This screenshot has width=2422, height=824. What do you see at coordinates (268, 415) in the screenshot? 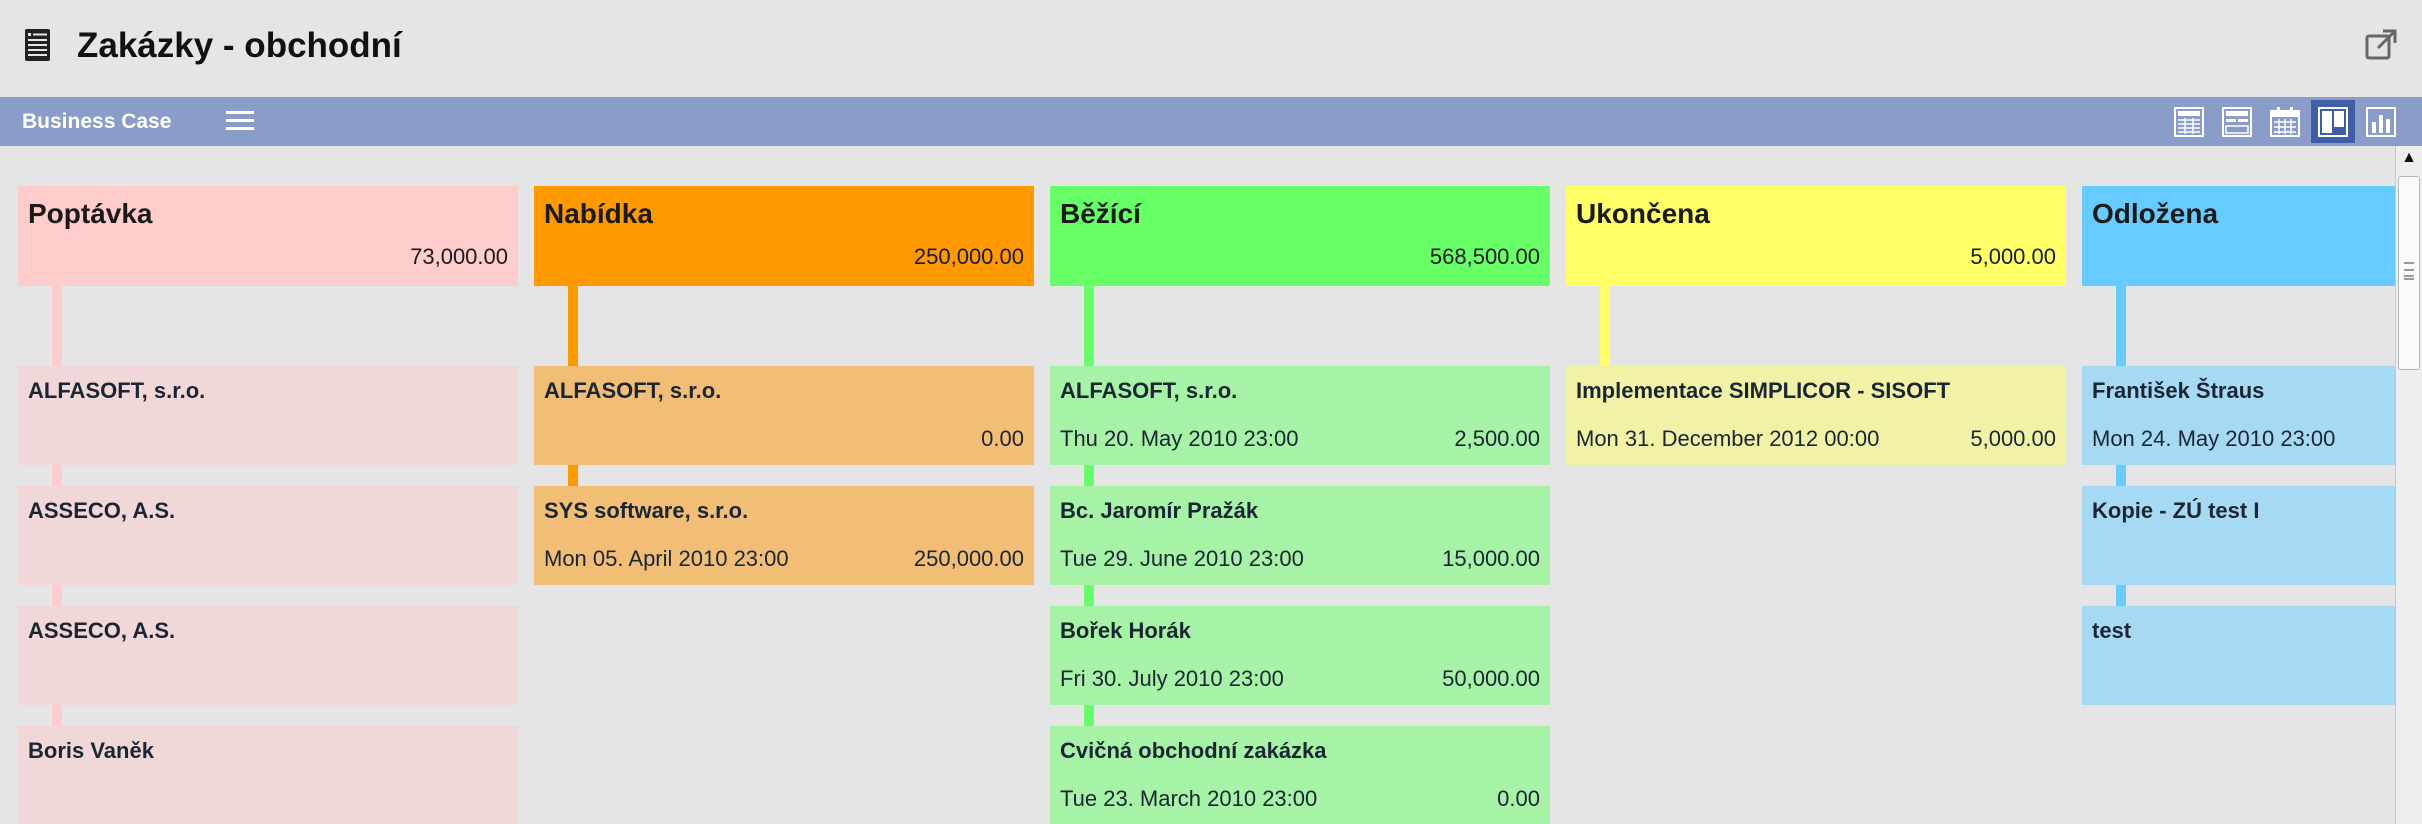
I see `card: ALFASOFT, s.r.o.` at bounding box center [268, 415].